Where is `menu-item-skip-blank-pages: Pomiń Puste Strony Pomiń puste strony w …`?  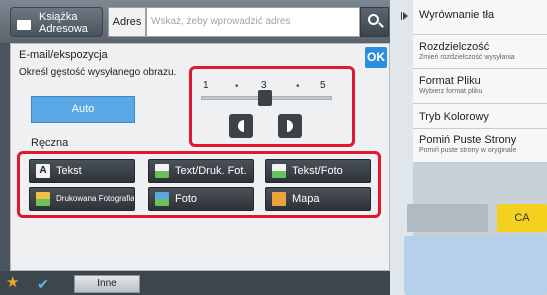 menu-item-skip-blank-pages: Pomiń Puste Strony Pomiń puste strony w … is located at coordinates (480, 146).